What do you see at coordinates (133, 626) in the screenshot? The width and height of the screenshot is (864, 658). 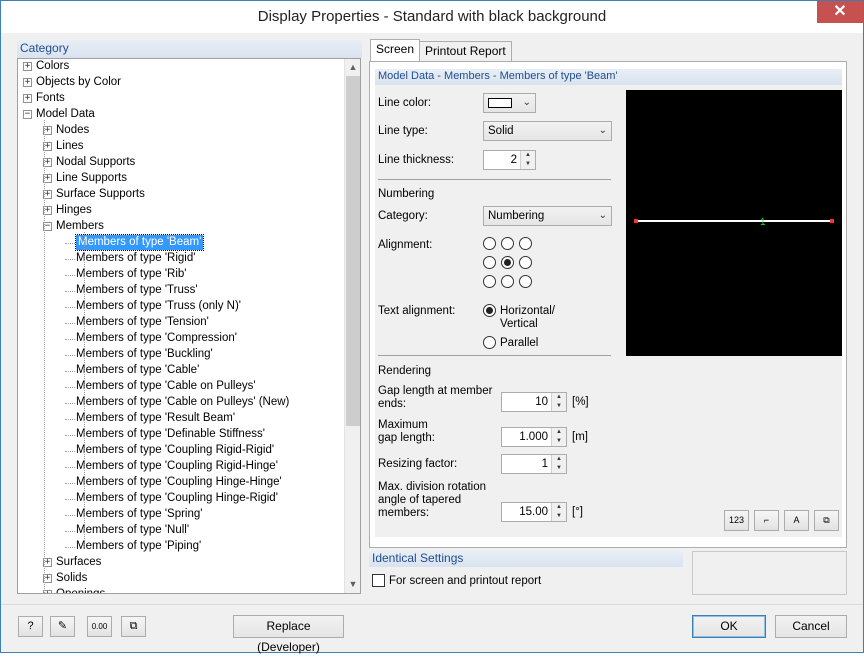 I see `copy-icon: ⧉` at bounding box center [133, 626].